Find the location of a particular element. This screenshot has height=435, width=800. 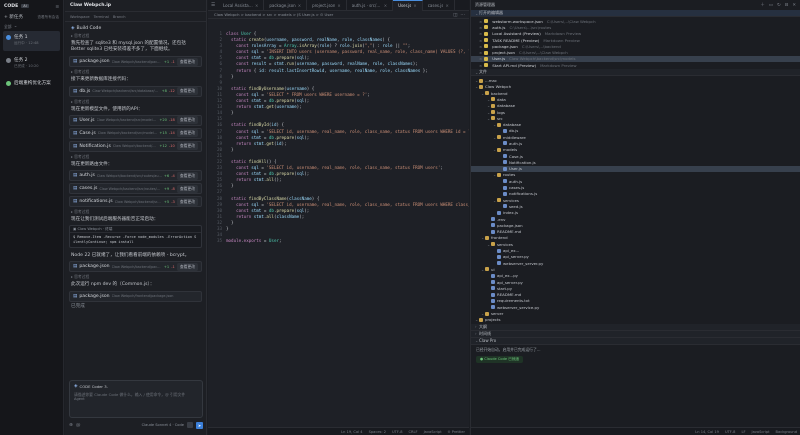

new-task-button: + 新任务 is located at coordinates (13, 17).